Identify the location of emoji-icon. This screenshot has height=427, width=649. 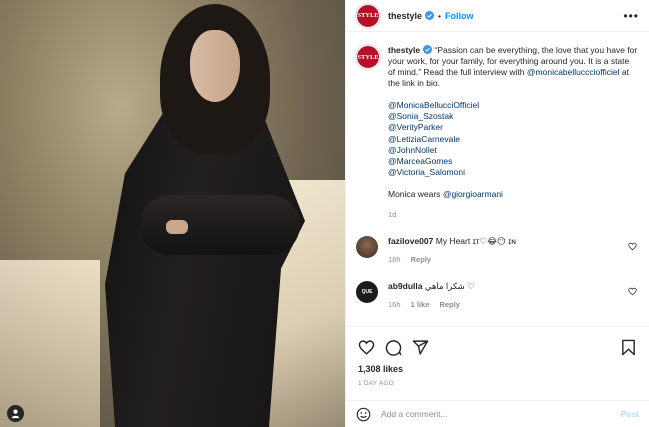
(363, 414).